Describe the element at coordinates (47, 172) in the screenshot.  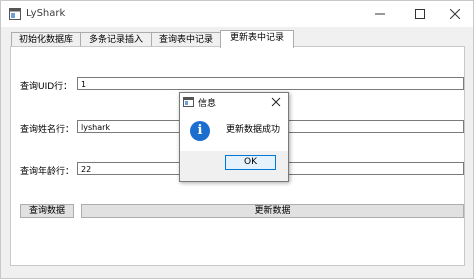
I see `age-label: 查询年龄行：` at that location.